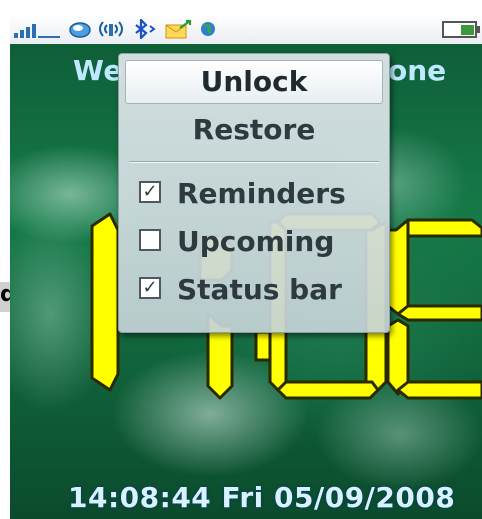 The image size is (482, 519). What do you see at coordinates (262, 497) in the screenshot?
I see `date-time-text: 14:08:44 Fri 05/09/2008` at bounding box center [262, 497].